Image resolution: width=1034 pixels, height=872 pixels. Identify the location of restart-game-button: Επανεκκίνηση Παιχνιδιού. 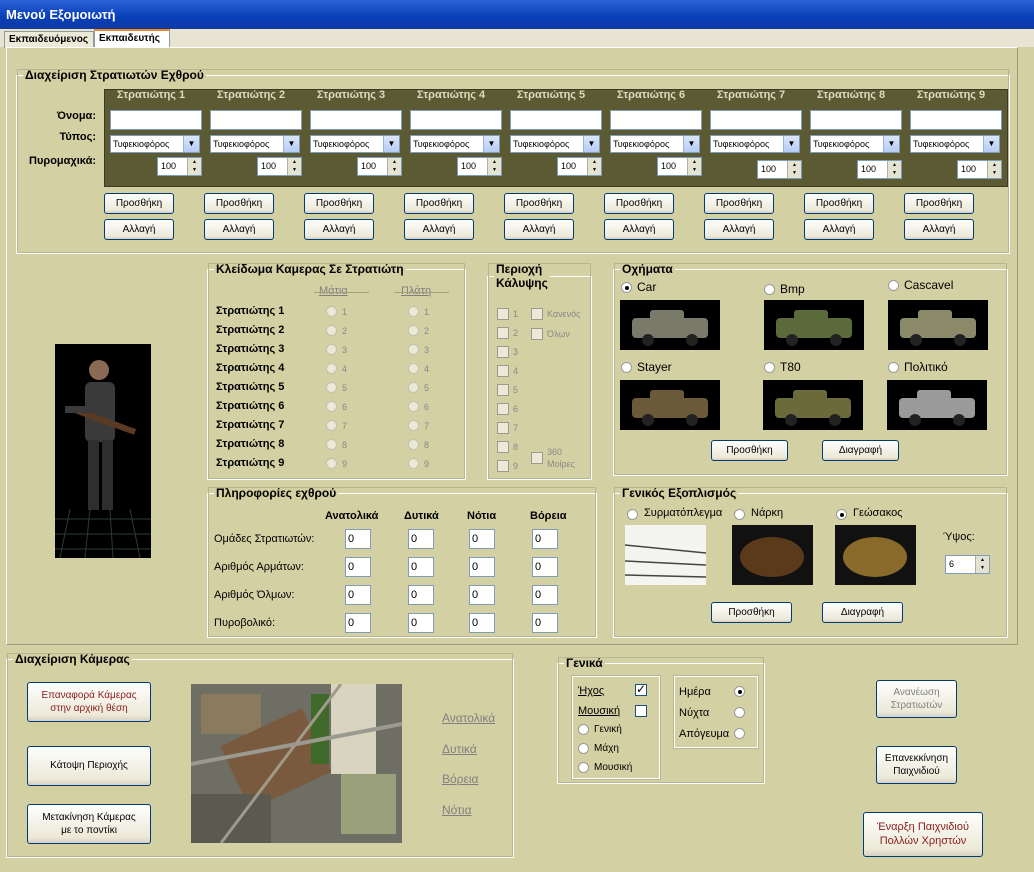
(916, 765).